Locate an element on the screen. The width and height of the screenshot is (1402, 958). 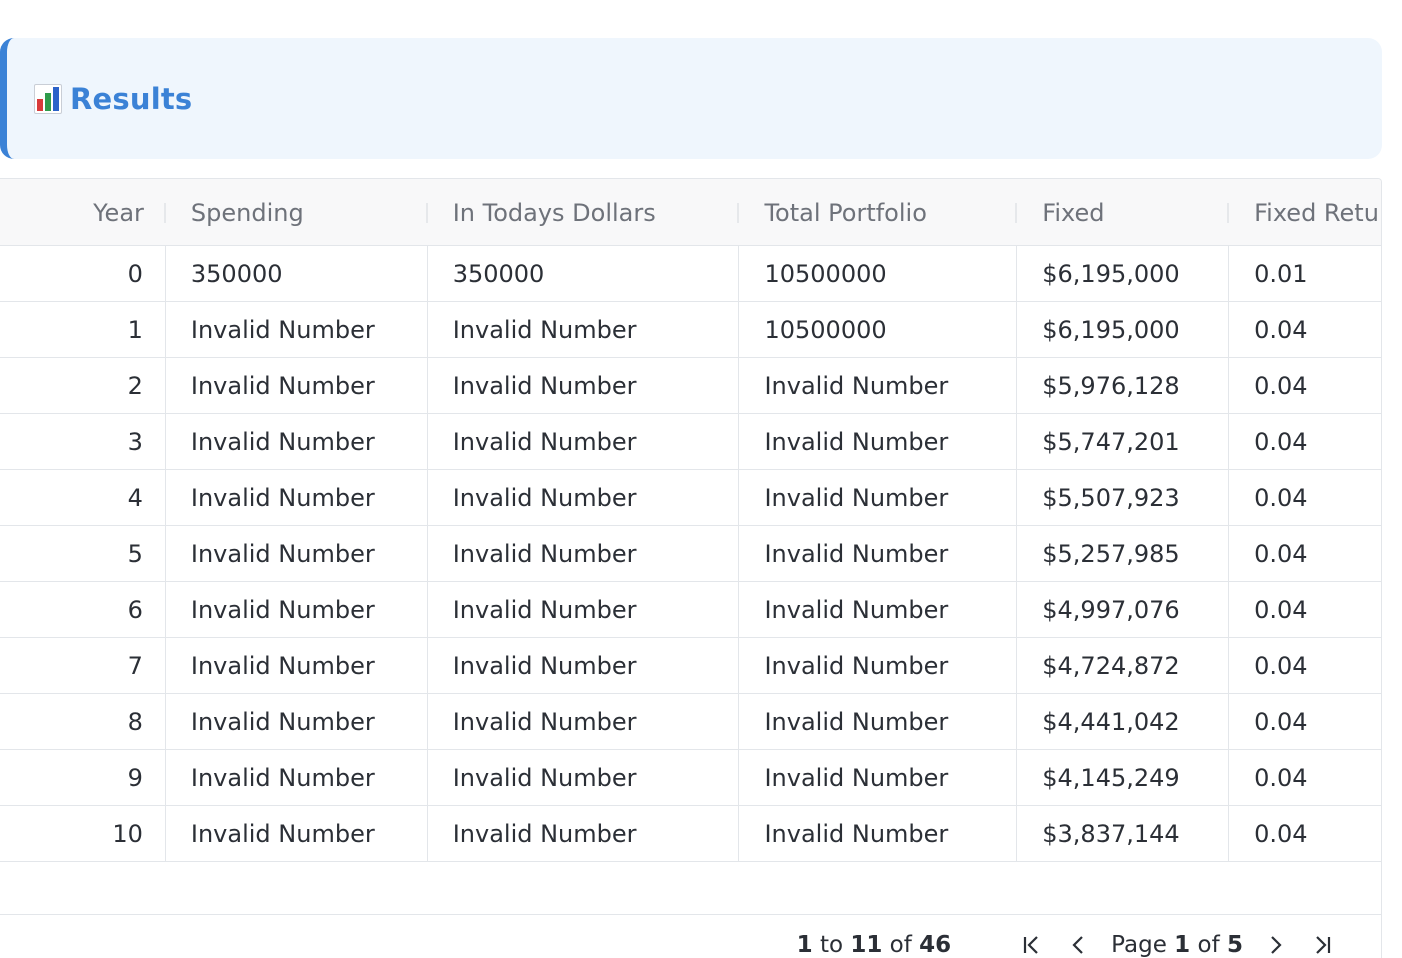
results-title: Results is located at coordinates (131, 98).